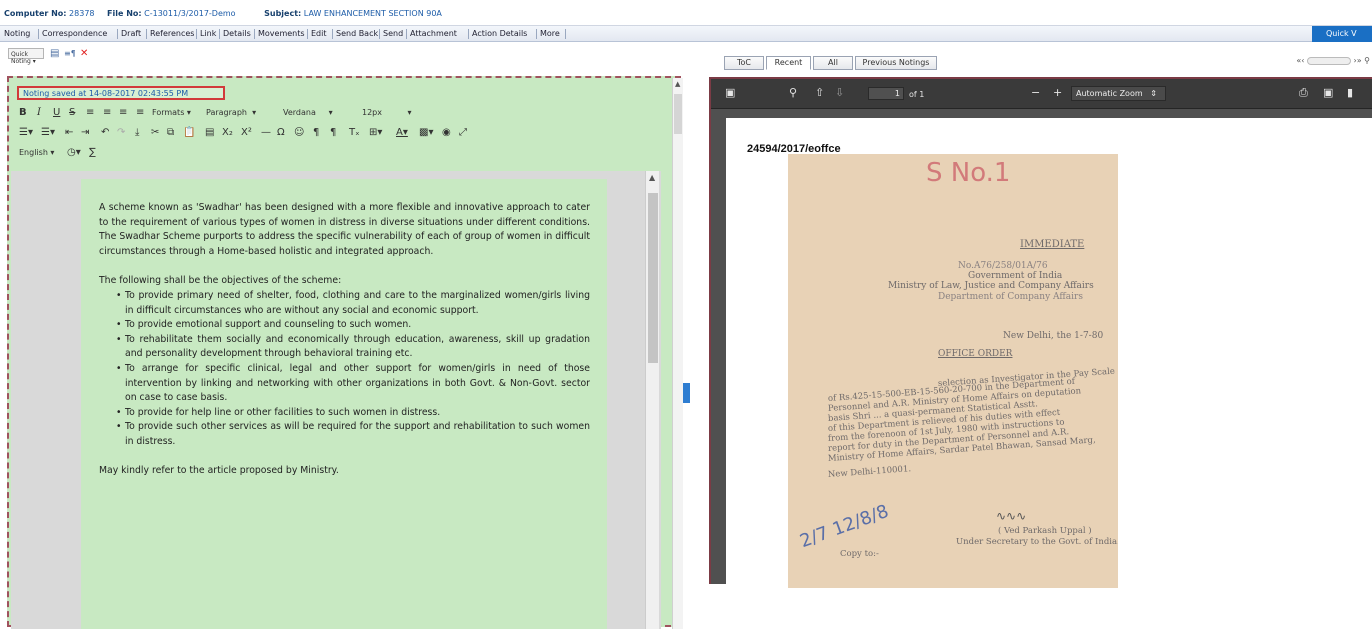  What do you see at coordinates (23, 113) in the screenshot?
I see `bold-icon: B` at bounding box center [23, 113].